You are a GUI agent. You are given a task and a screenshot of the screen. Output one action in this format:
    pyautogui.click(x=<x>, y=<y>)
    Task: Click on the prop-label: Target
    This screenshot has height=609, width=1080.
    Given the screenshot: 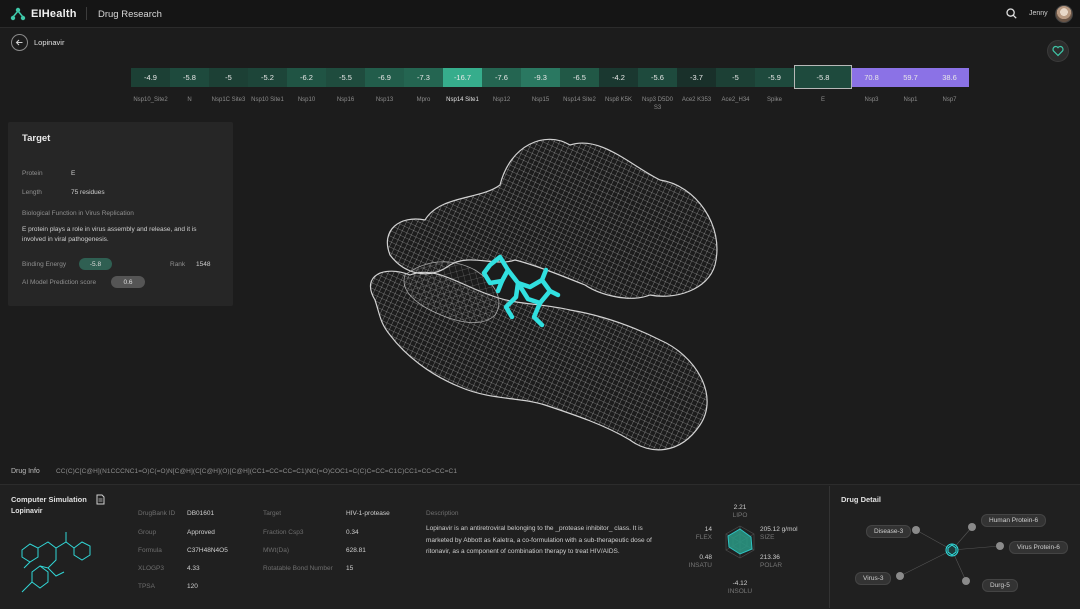 What is the action you would take?
    pyautogui.click(x=272, y=513)
    